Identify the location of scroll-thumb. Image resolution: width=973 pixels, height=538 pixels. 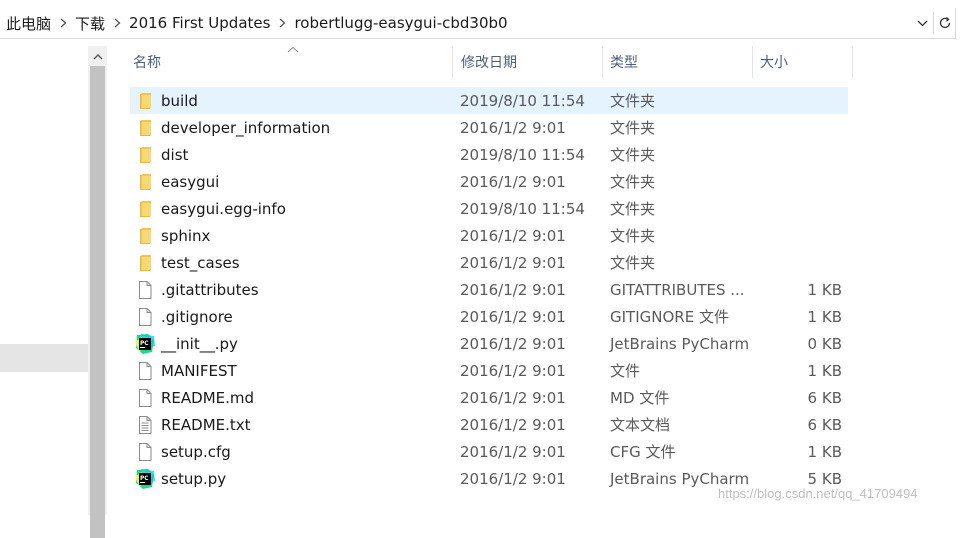
(97, 302).